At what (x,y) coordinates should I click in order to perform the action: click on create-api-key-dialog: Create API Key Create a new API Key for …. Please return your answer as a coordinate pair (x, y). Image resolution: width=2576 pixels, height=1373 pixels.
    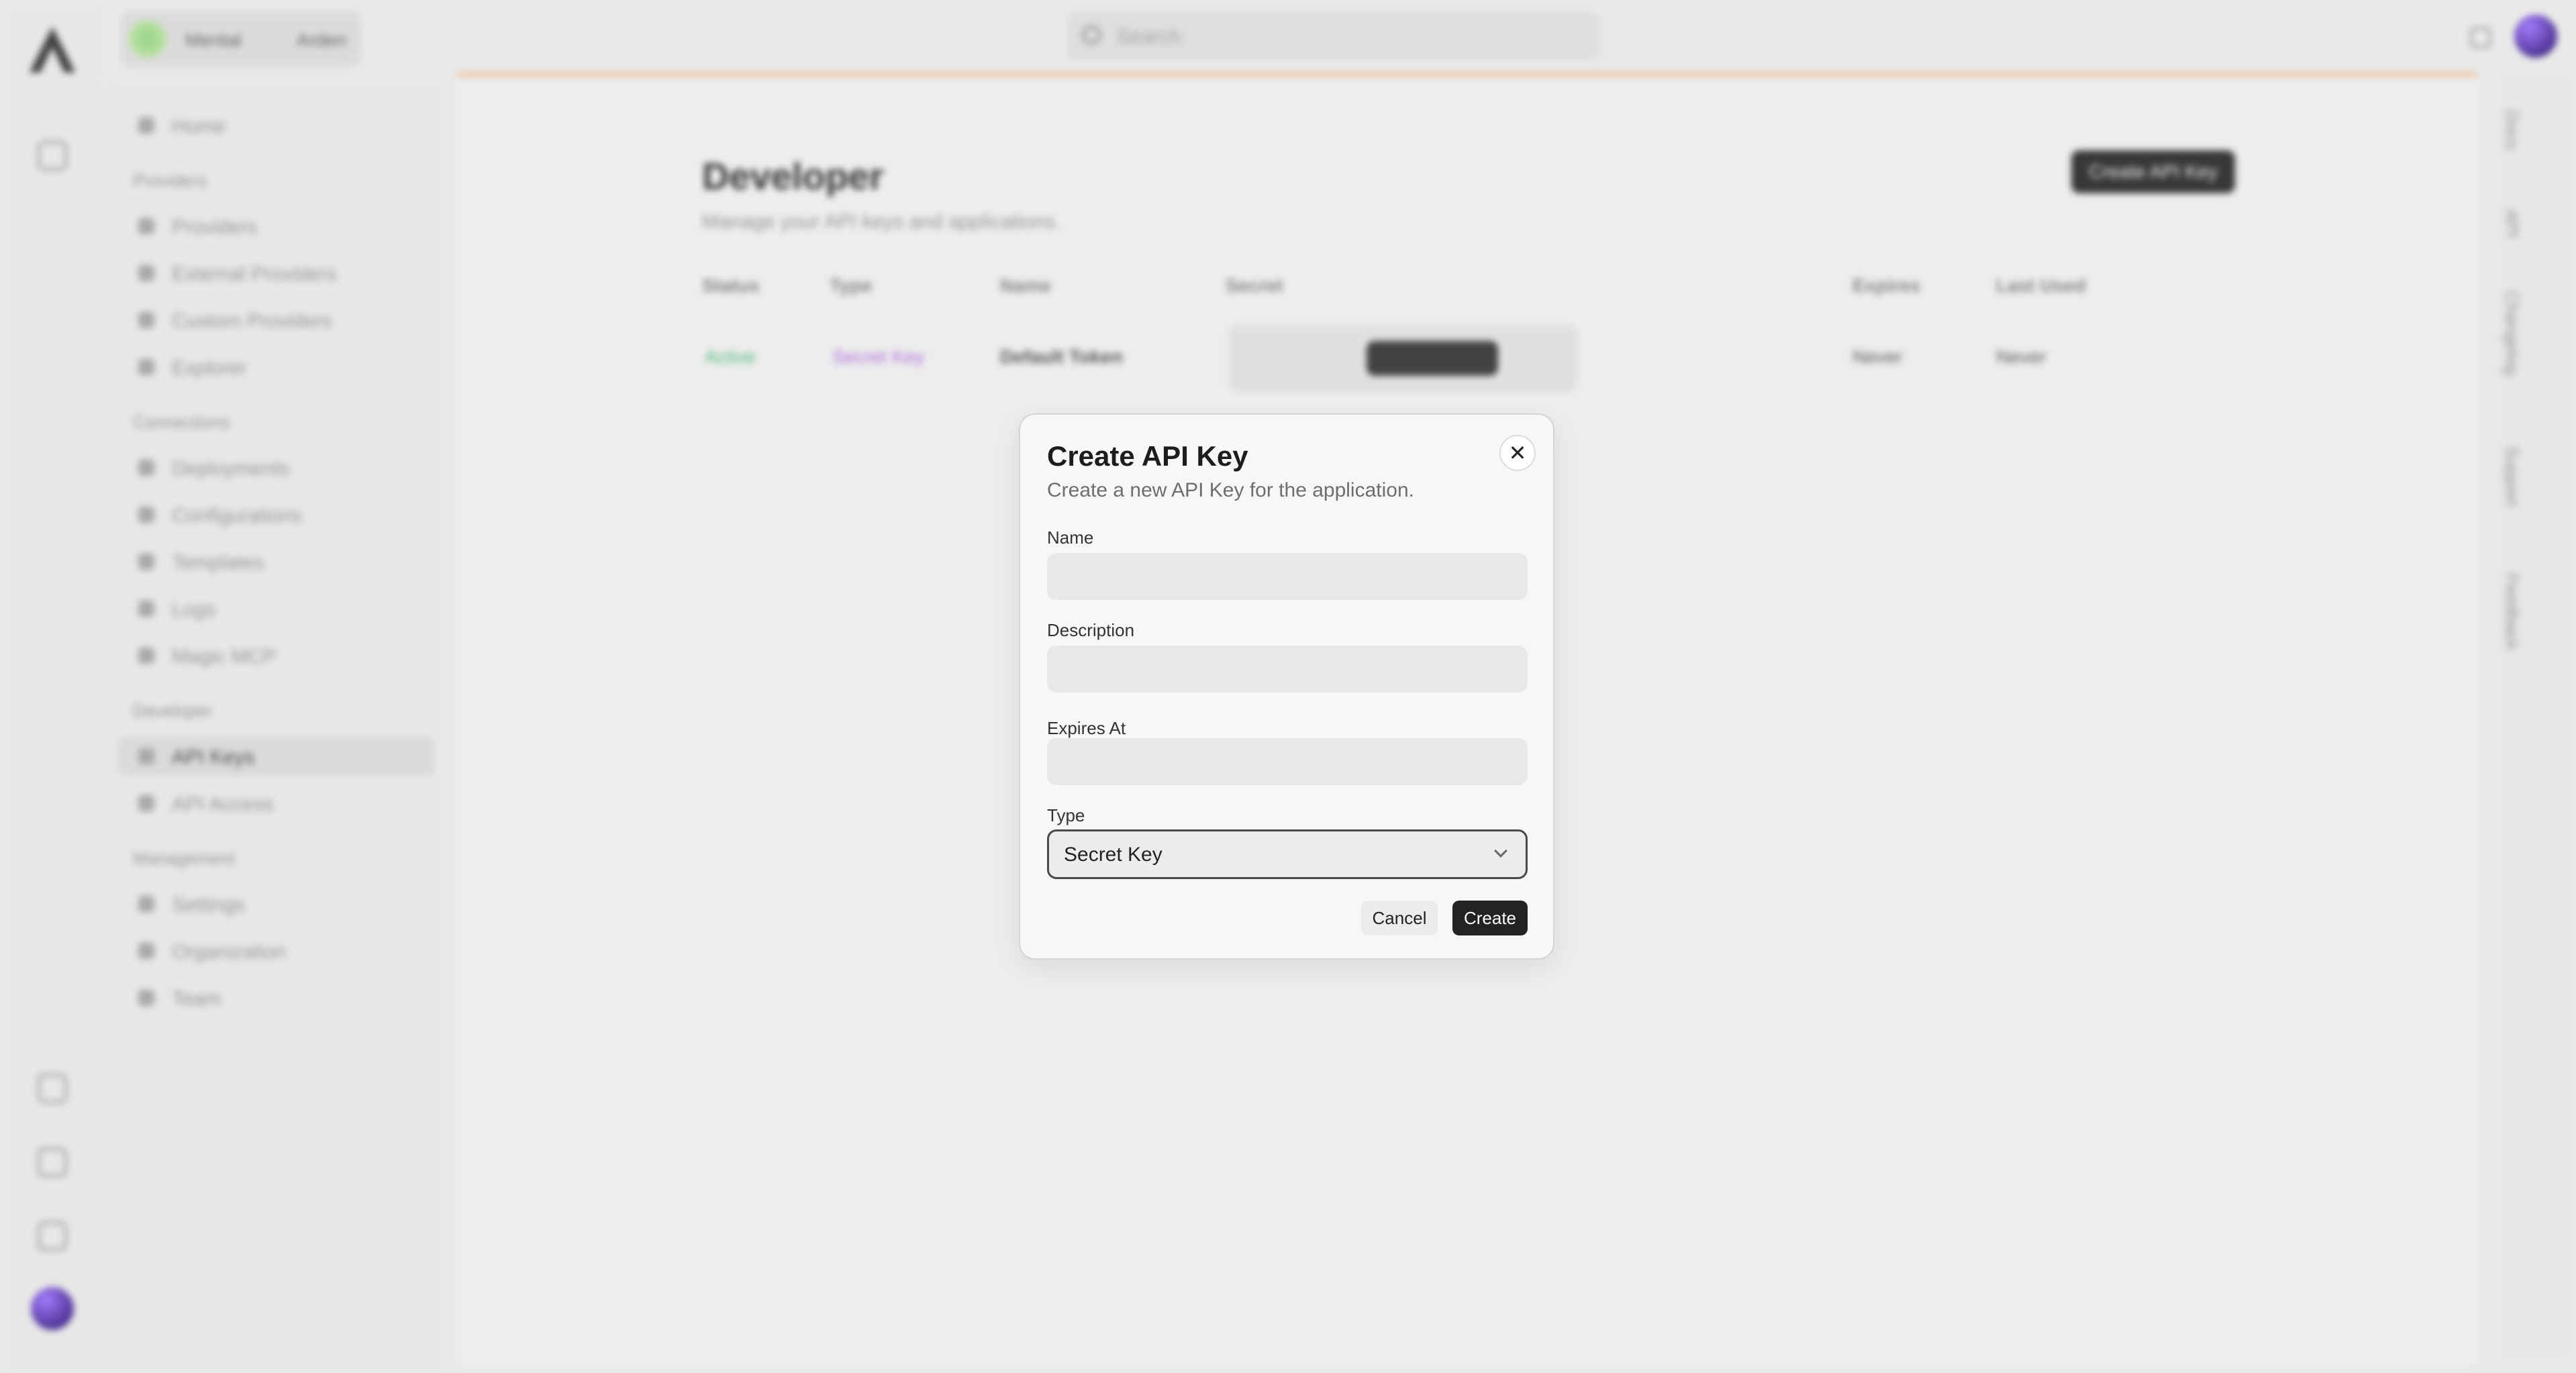
    Looking at the image, I should click on (1286, 686).